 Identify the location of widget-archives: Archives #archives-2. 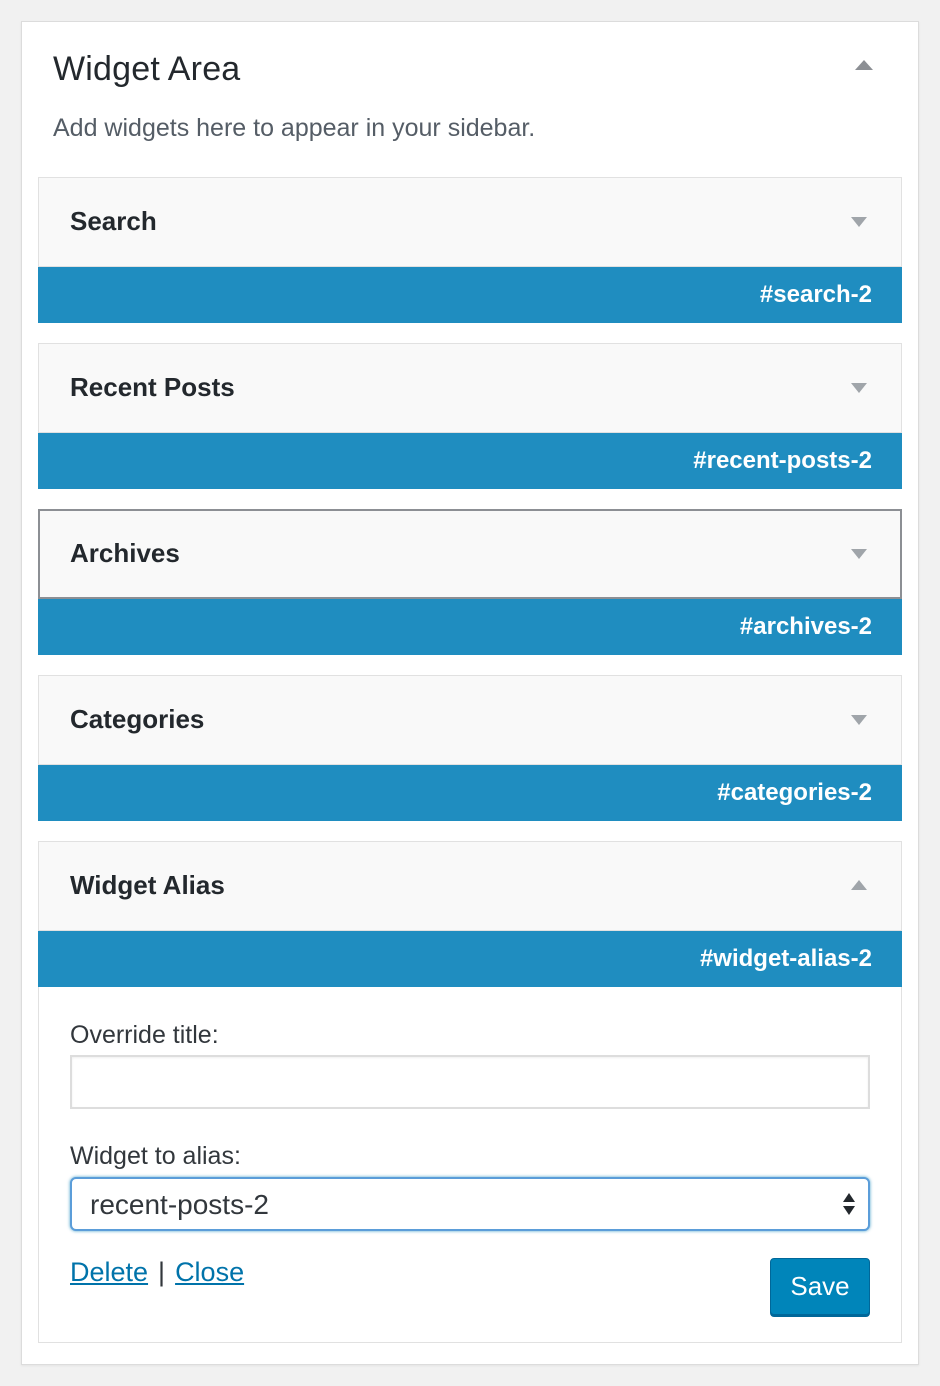
(470, 582).